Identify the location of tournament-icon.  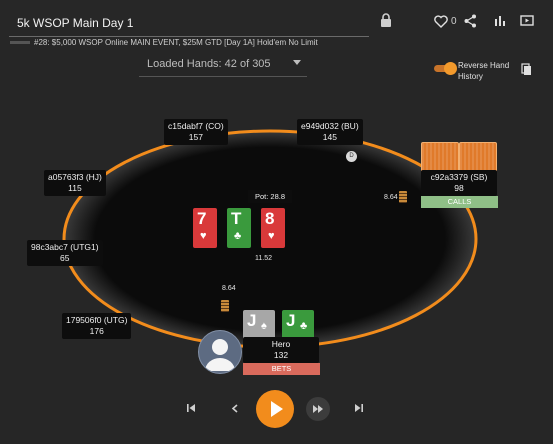
(20, 42).